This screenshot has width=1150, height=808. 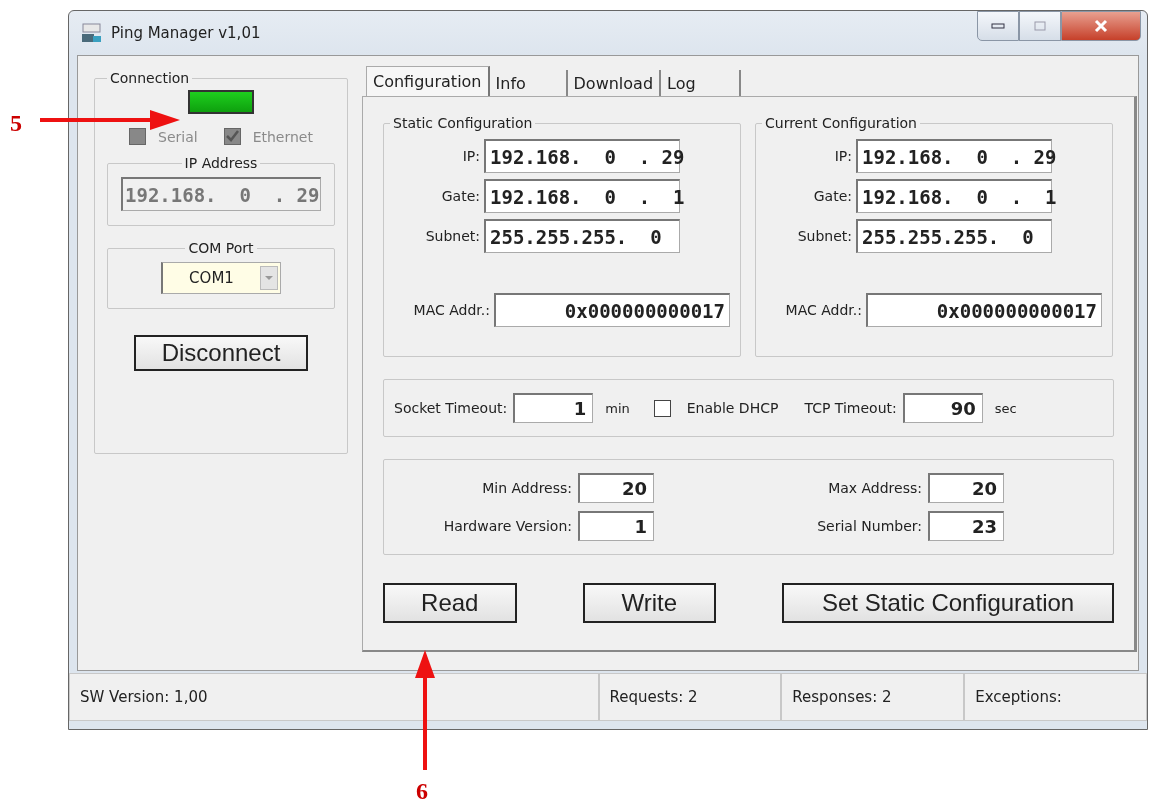 What do you see at coordinates (92, 33) in the screenshot?
I see `app-icon` at bounding box center [92, 33].